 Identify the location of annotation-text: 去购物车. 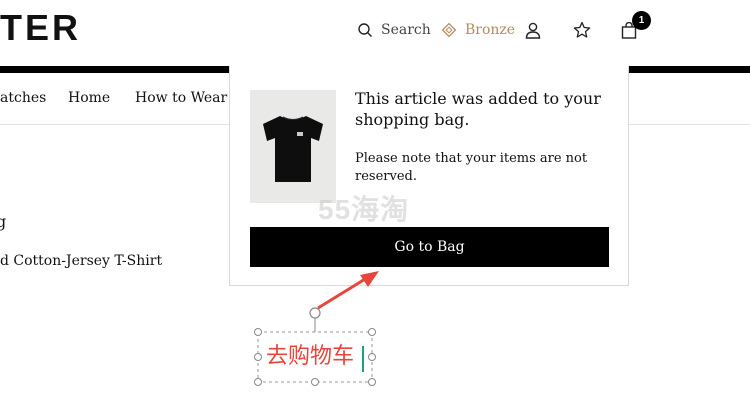
(310, 357).